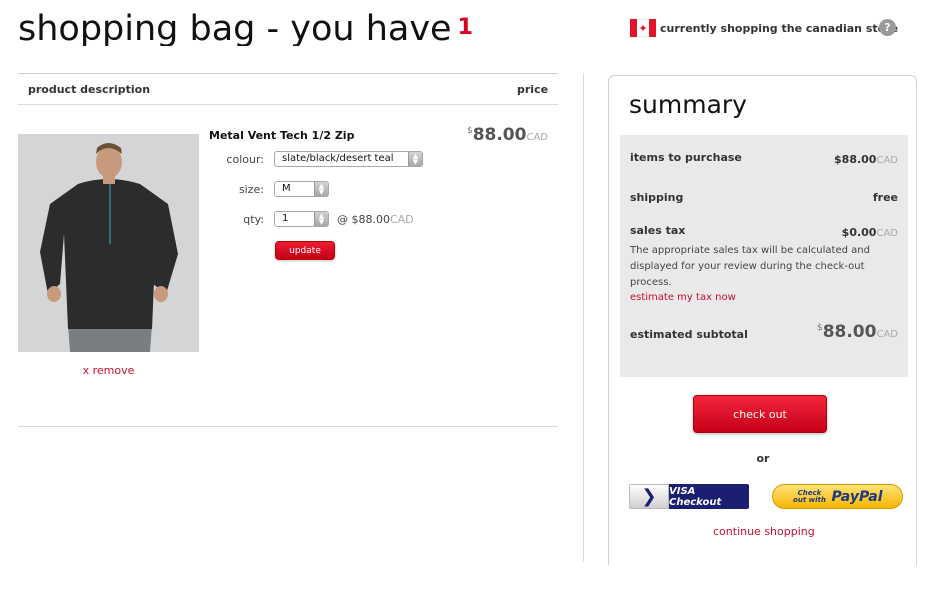 The width and height of the screenshot is (935, 597). Describe the element at coordinates (855, 159) in the screenshot. I see `items-value-amount: $88.00` at that location.